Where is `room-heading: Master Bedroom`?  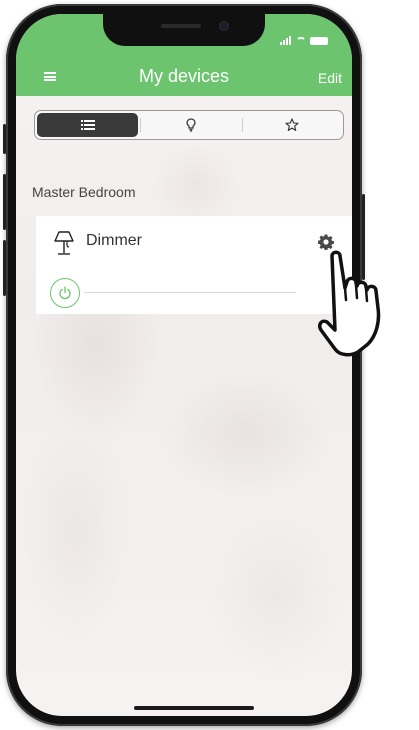 room-heading: Master Bedroom is located at coordinates (84, 192).